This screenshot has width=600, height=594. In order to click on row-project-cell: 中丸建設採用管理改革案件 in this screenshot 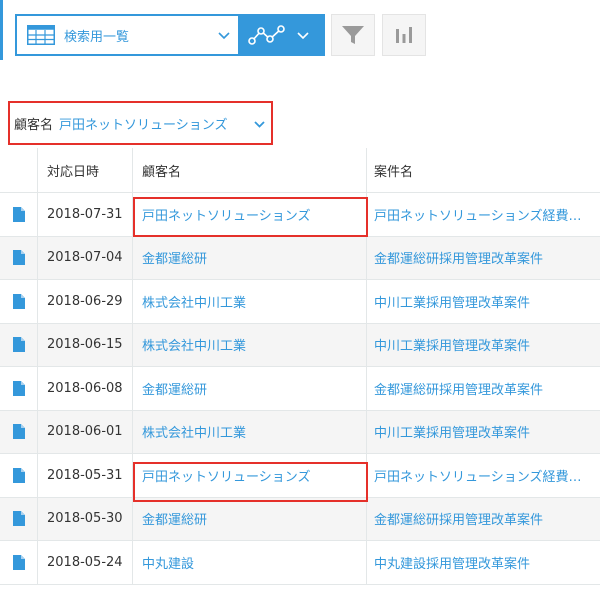, I will do `click(483, 562)`.